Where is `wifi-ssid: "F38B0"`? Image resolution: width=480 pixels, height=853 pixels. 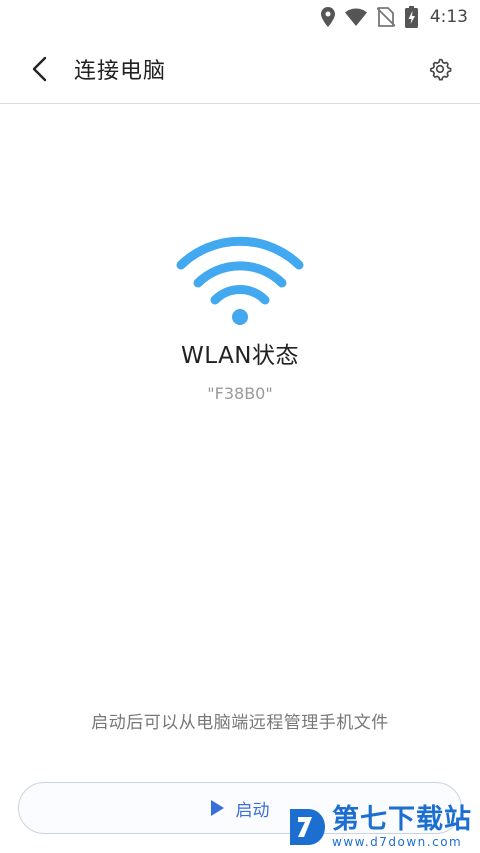 wifi-ssid: "F38B0" is located at coordinates (240, 393).